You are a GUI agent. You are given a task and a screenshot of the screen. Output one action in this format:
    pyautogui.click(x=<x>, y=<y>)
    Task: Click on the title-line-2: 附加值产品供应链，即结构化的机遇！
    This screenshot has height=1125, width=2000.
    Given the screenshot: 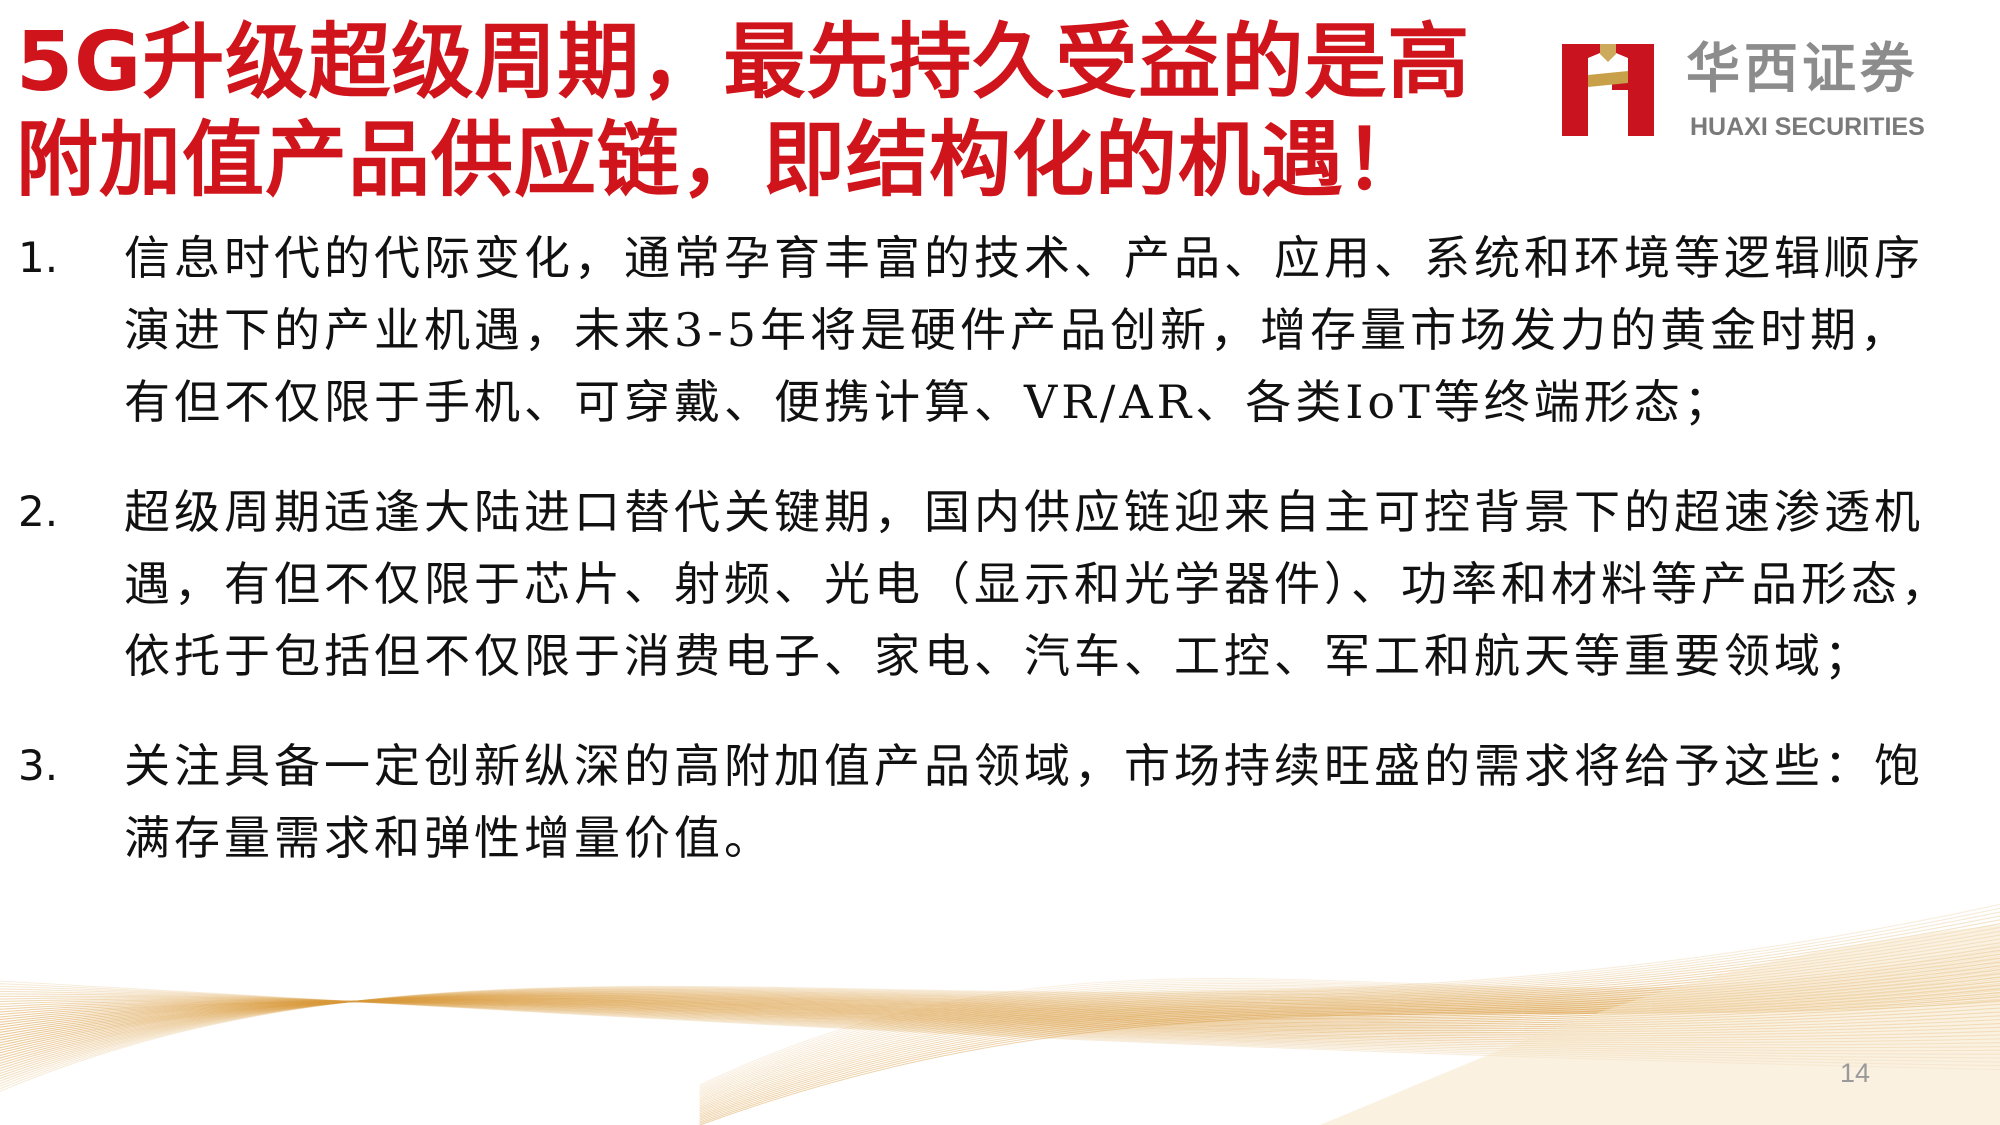 What is the action you would take?
    pyautogui.click(x=722, y=160)
    